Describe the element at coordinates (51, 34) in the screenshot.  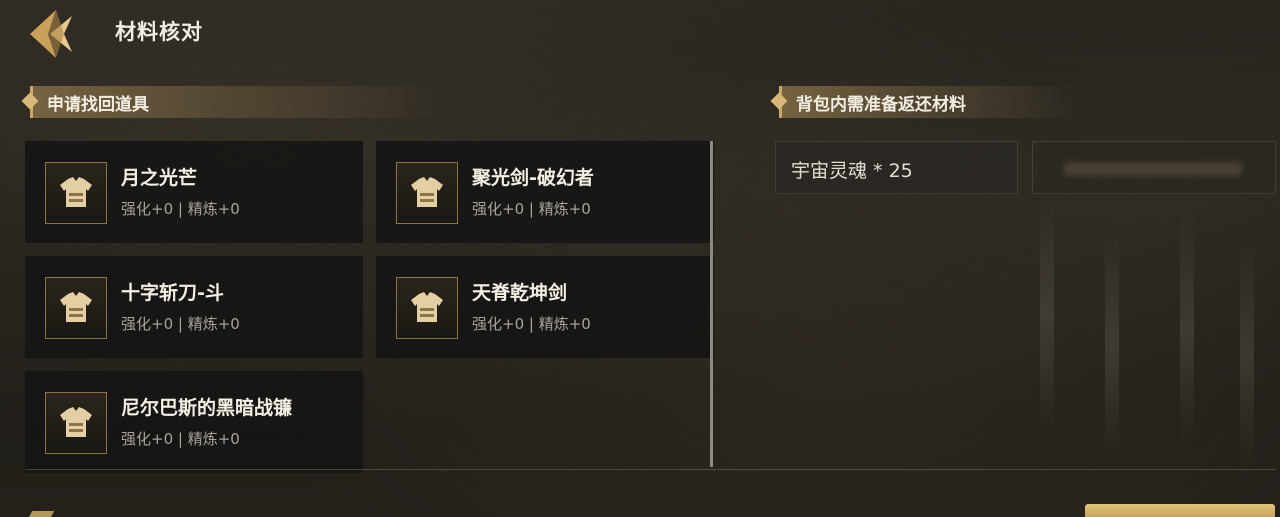
I see `back-arrow-icon` at that location.